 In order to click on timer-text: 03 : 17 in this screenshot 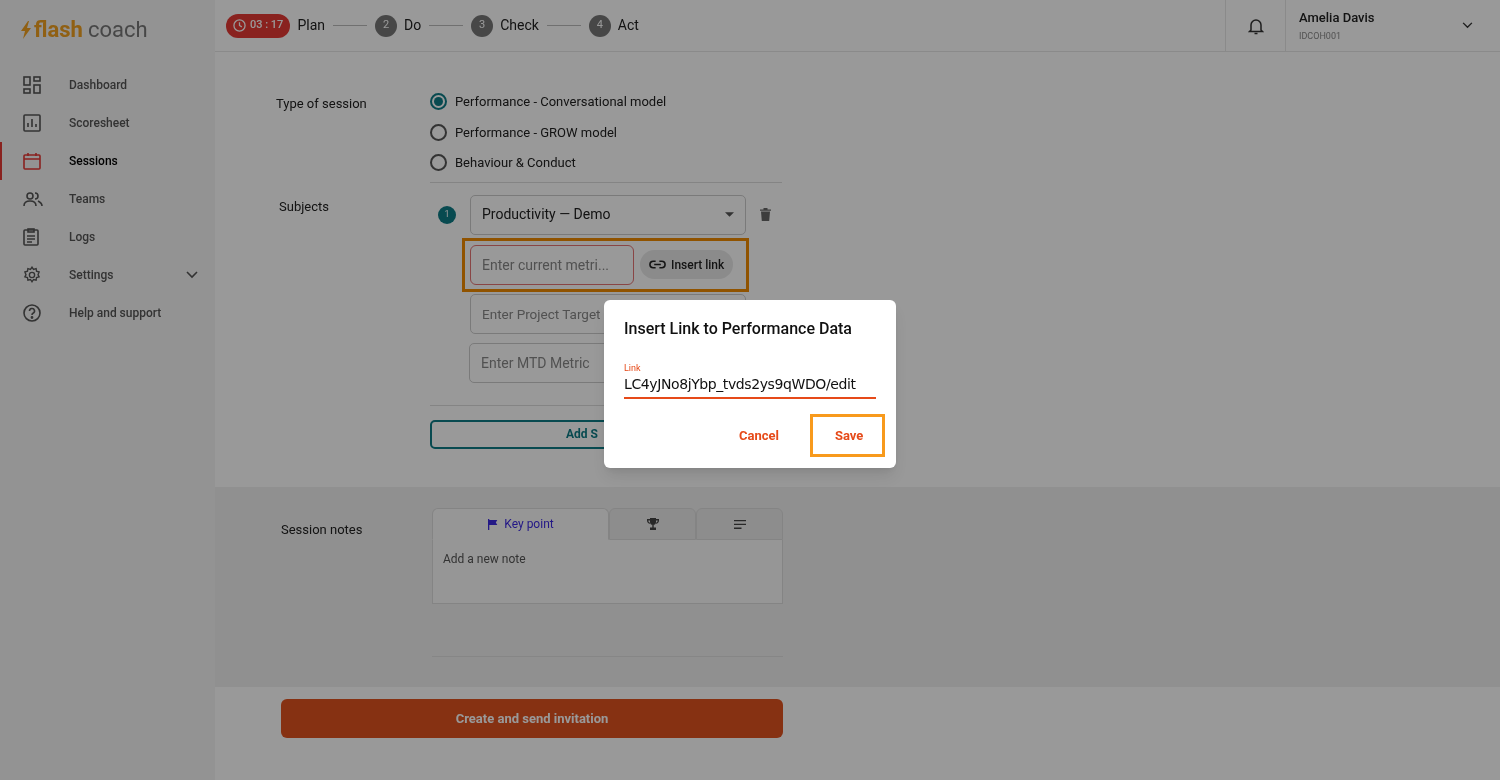, I will do `click(267, 25)`.